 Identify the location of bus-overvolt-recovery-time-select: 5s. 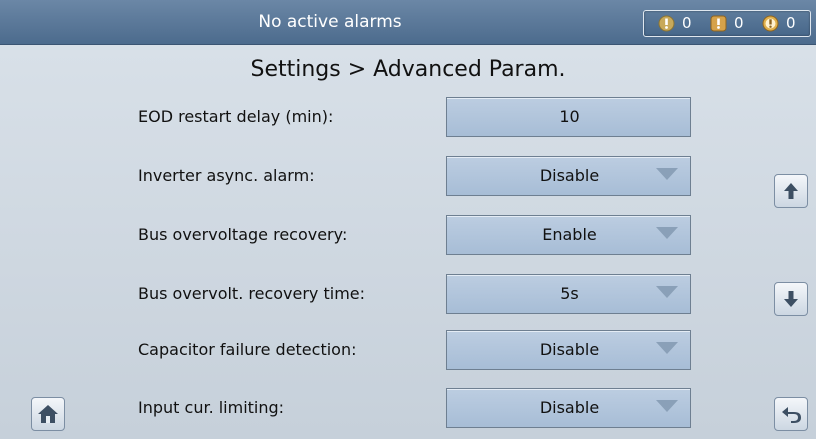
(568, 294).